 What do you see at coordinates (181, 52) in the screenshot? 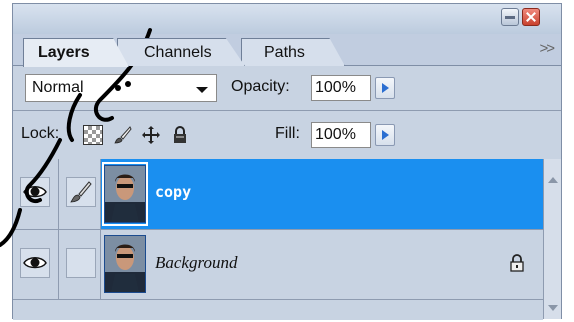
I see `tab-channels: Channels` at bounding box center [181, 52].